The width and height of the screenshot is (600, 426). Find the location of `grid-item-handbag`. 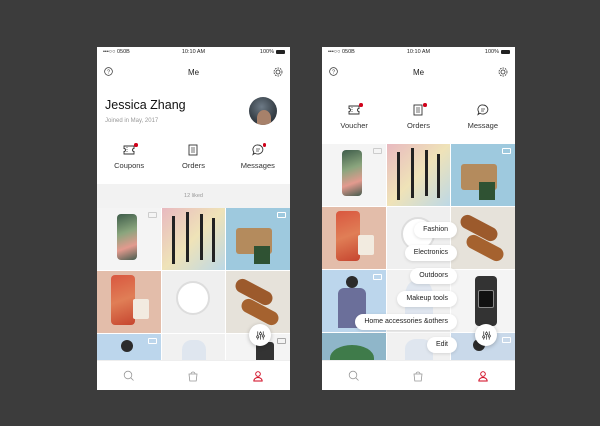

grid-item-handbag is located at coordinates (258, 239).